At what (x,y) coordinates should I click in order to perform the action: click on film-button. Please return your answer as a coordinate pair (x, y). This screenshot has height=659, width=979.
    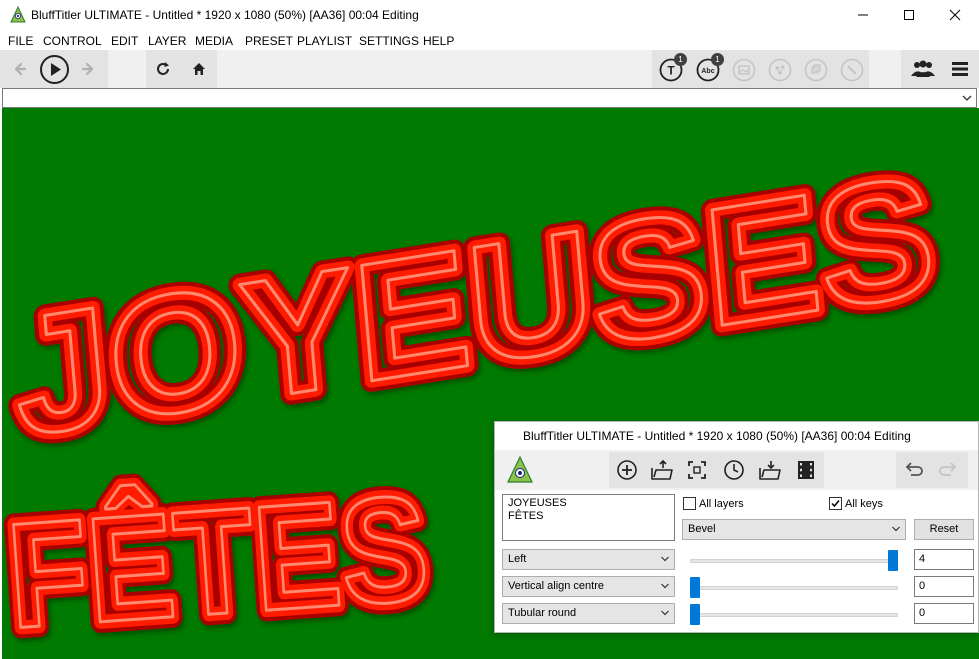
    Looking at the image, I should click on (806, 470).